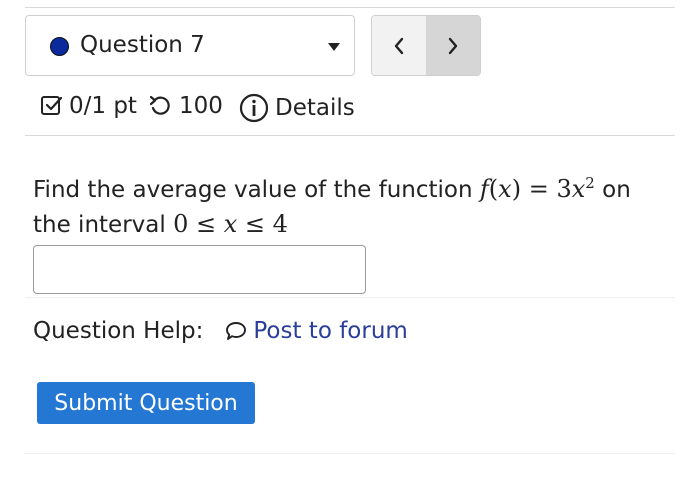 The height and width of the screenshot is (477, 700). What do you see at coordinates (546, 189) in the screenshot?
I see `math-equals-3: = 3` at bounding box center [546, 189].